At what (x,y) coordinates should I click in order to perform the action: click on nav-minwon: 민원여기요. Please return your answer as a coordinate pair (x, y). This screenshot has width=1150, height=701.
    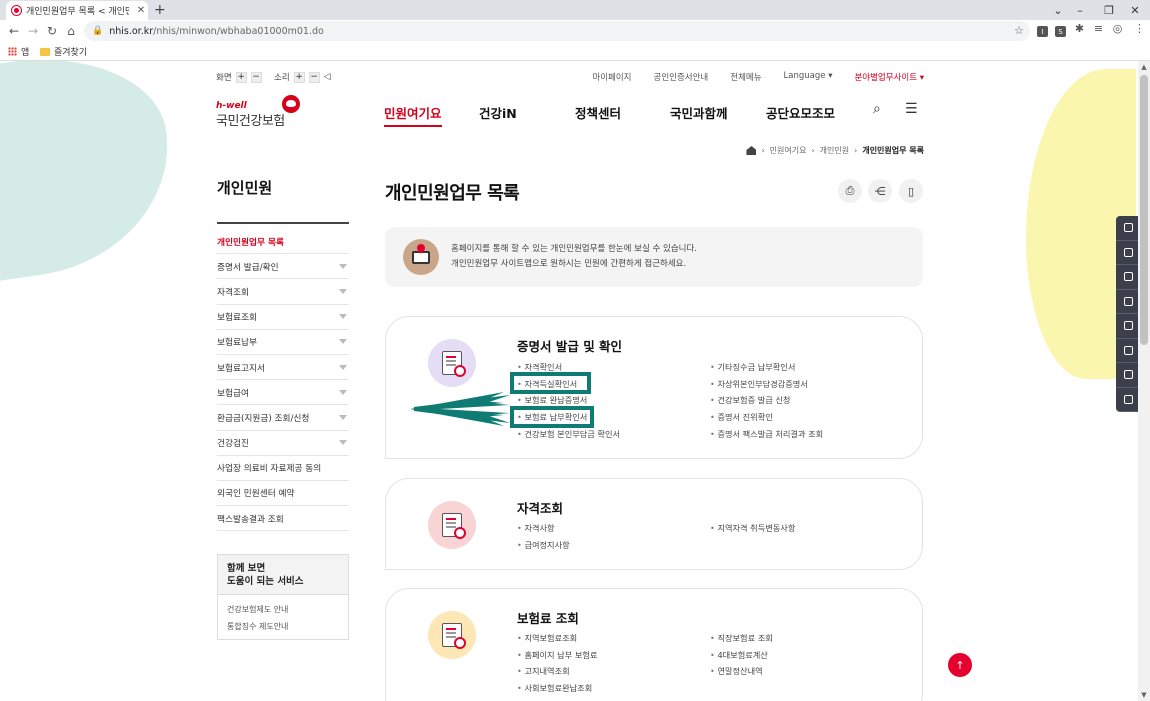
    Looking at the image, I should click on (413, 115).